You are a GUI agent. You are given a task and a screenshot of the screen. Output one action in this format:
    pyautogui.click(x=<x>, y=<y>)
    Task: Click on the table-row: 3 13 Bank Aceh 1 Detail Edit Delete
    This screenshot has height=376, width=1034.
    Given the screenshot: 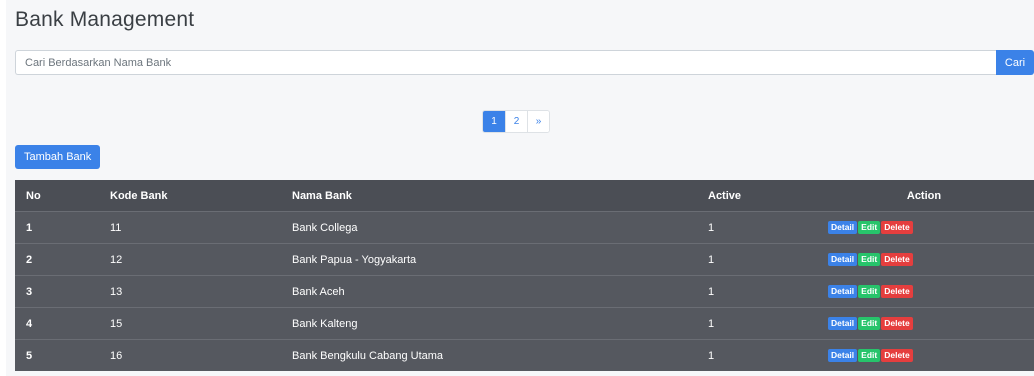 What is the action you would take?
    pyautogui.click(x=524, y=291)
    